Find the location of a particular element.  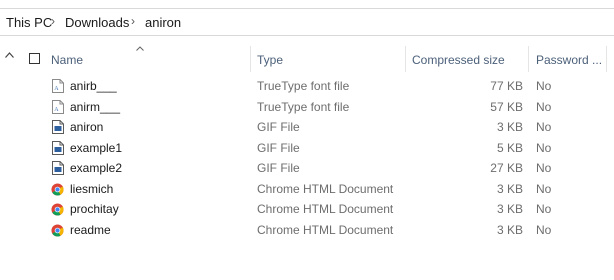

file-row: A anirb___ TrueType font file 77 KB No is located at coordinates (317, 86).